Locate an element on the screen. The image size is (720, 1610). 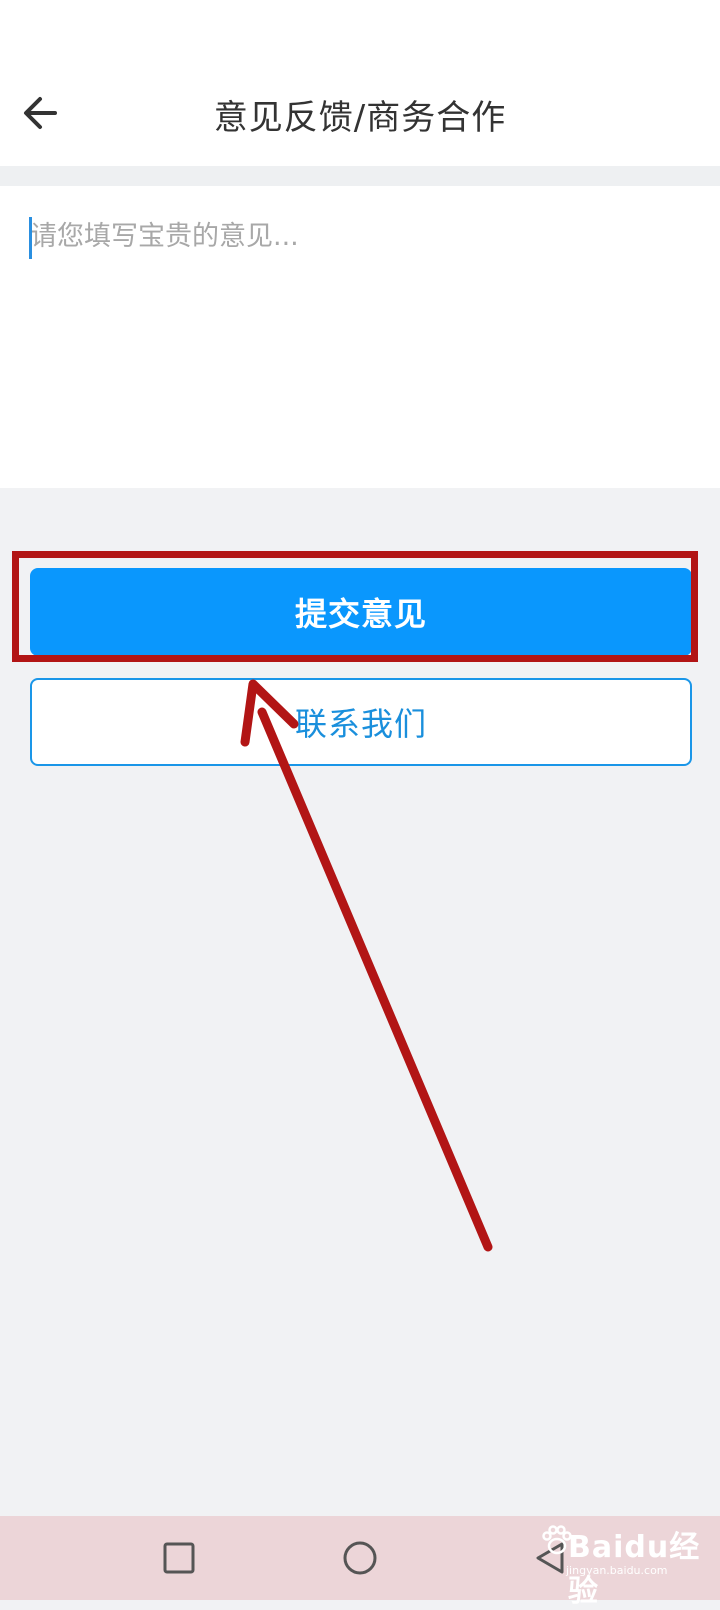
contact-us-button: 联系我们 is located at coordinates (361, 722).